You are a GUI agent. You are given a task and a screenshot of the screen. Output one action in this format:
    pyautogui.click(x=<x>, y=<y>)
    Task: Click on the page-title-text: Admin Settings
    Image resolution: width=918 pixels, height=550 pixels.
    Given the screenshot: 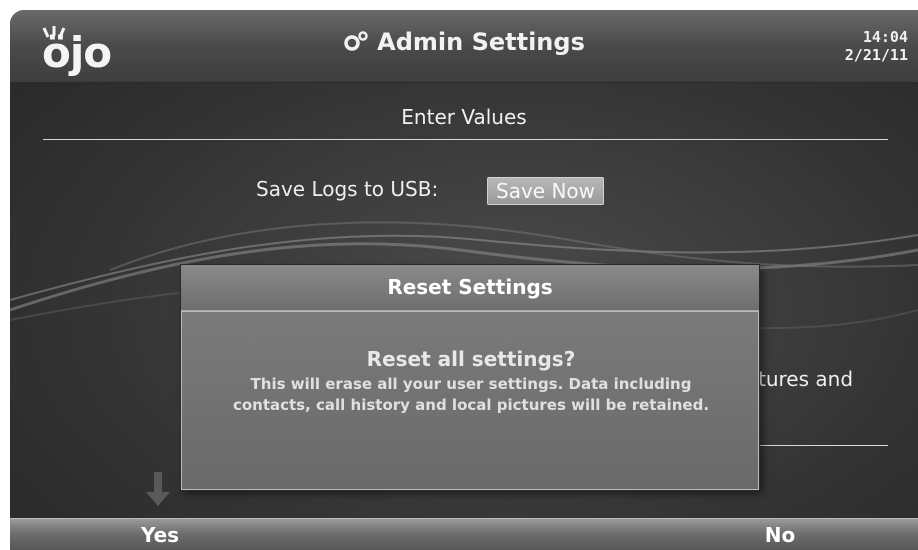 What is the action you would take?
    pyautogui.click(x=481, y=42)
    